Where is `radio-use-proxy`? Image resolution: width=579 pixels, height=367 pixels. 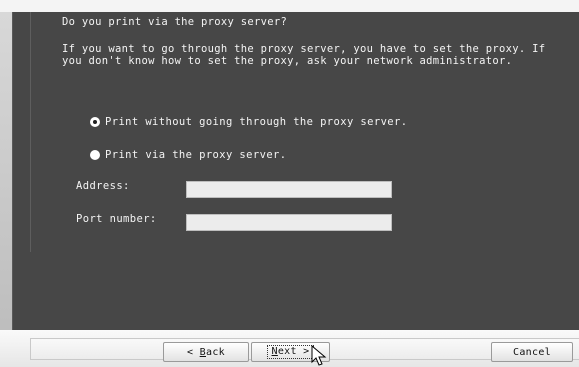 radio-use-proxy is located at coordinates (95, 155).